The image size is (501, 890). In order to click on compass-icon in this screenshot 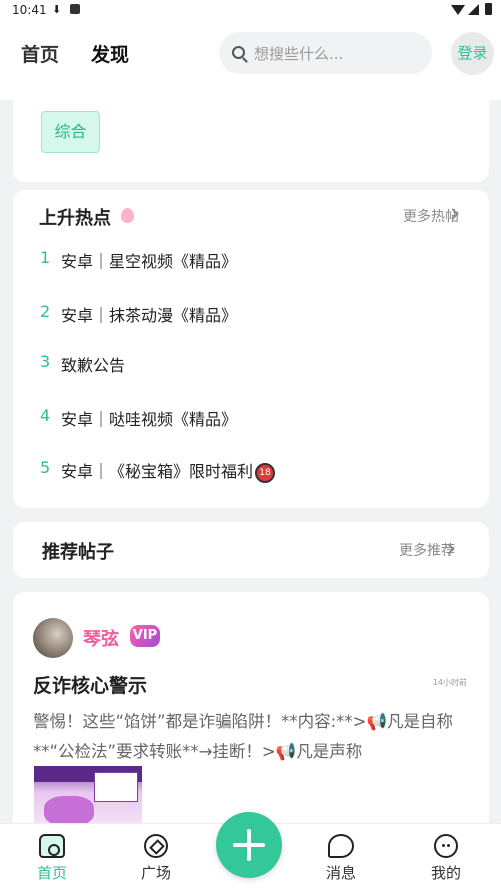, I will do `click(156, 846)`.